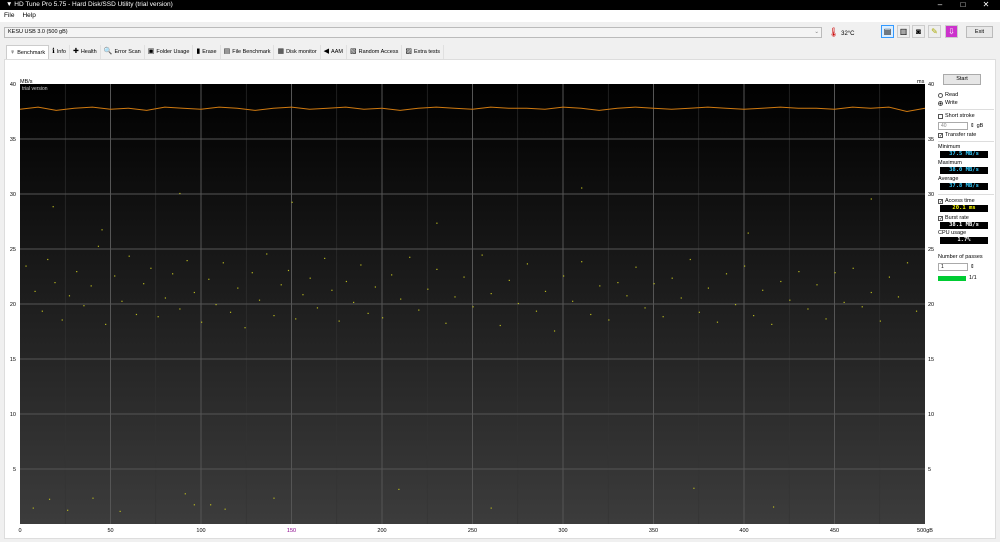 Image resolution: width=1000 pixels, height=542 pixels. Describe the element at coordinates (35, 89) in the screenshot. I see `watermark: trial version` at that location.